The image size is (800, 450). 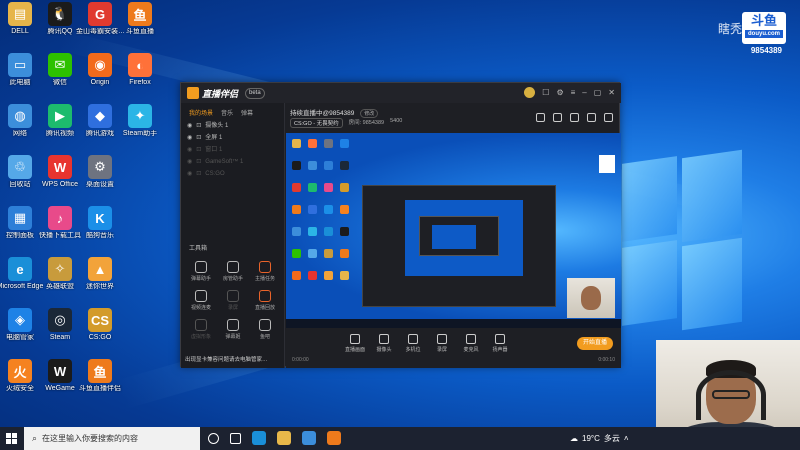 What do you see at coordinates (227, 112) in the screenshot?
I see `tab-music: 音乐` at bounding box center [227, 112].